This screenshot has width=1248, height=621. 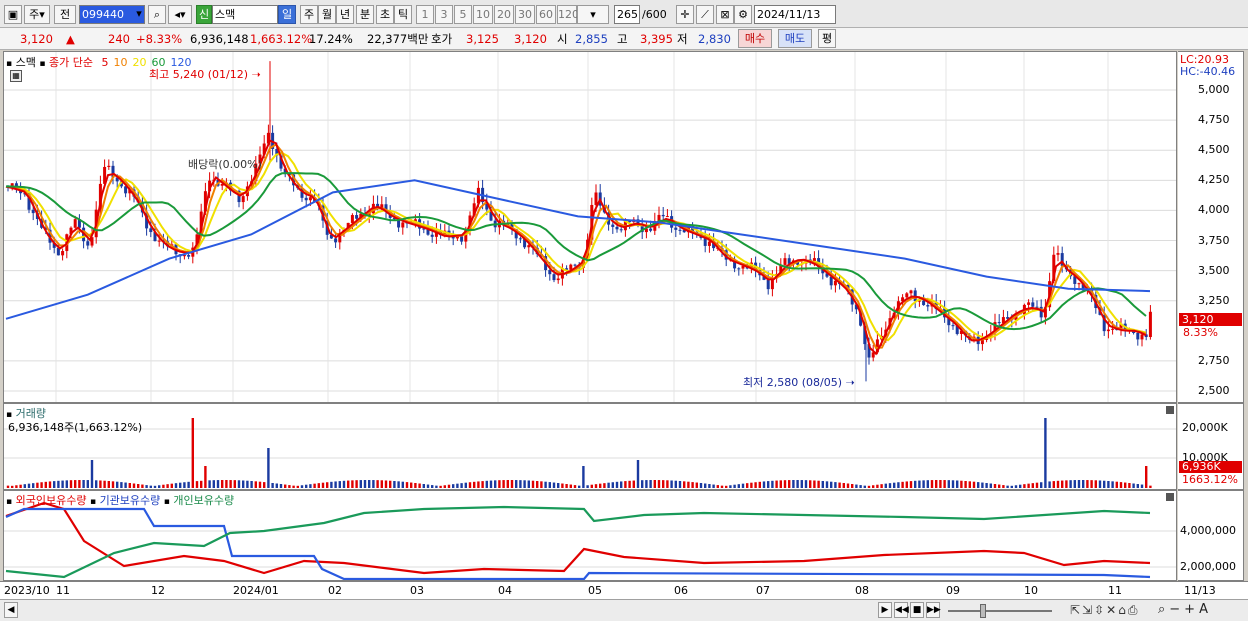 I want to click on draw-line-icon: ⟋, so click(x=705, y=14).